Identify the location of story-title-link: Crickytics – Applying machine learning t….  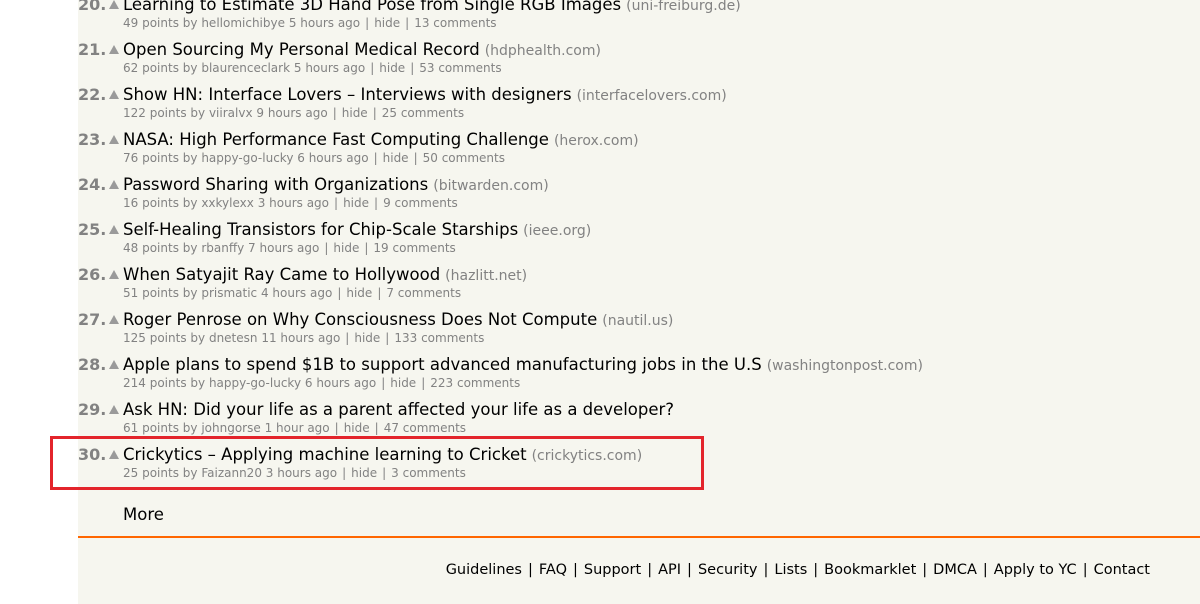
(325, 454).